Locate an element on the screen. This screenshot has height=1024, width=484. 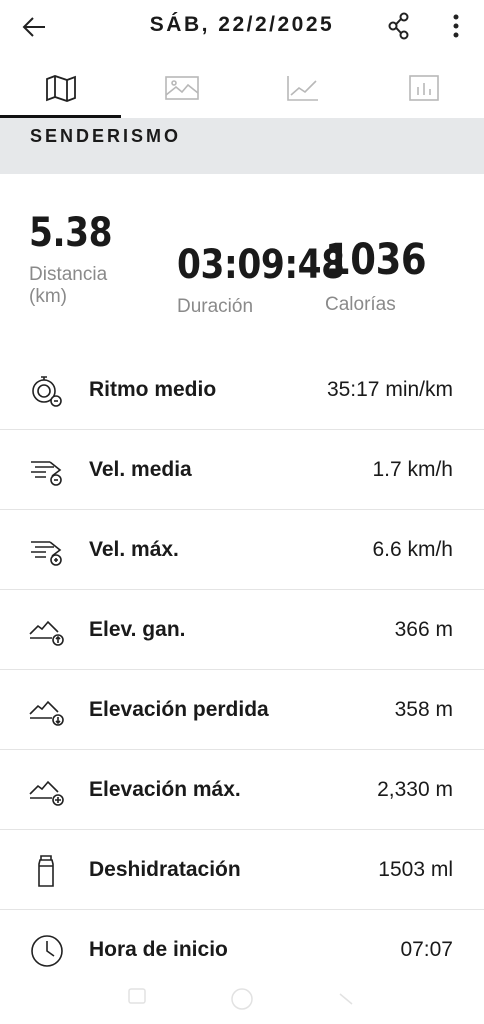
tab-laps is located at coordinates (423, 88).